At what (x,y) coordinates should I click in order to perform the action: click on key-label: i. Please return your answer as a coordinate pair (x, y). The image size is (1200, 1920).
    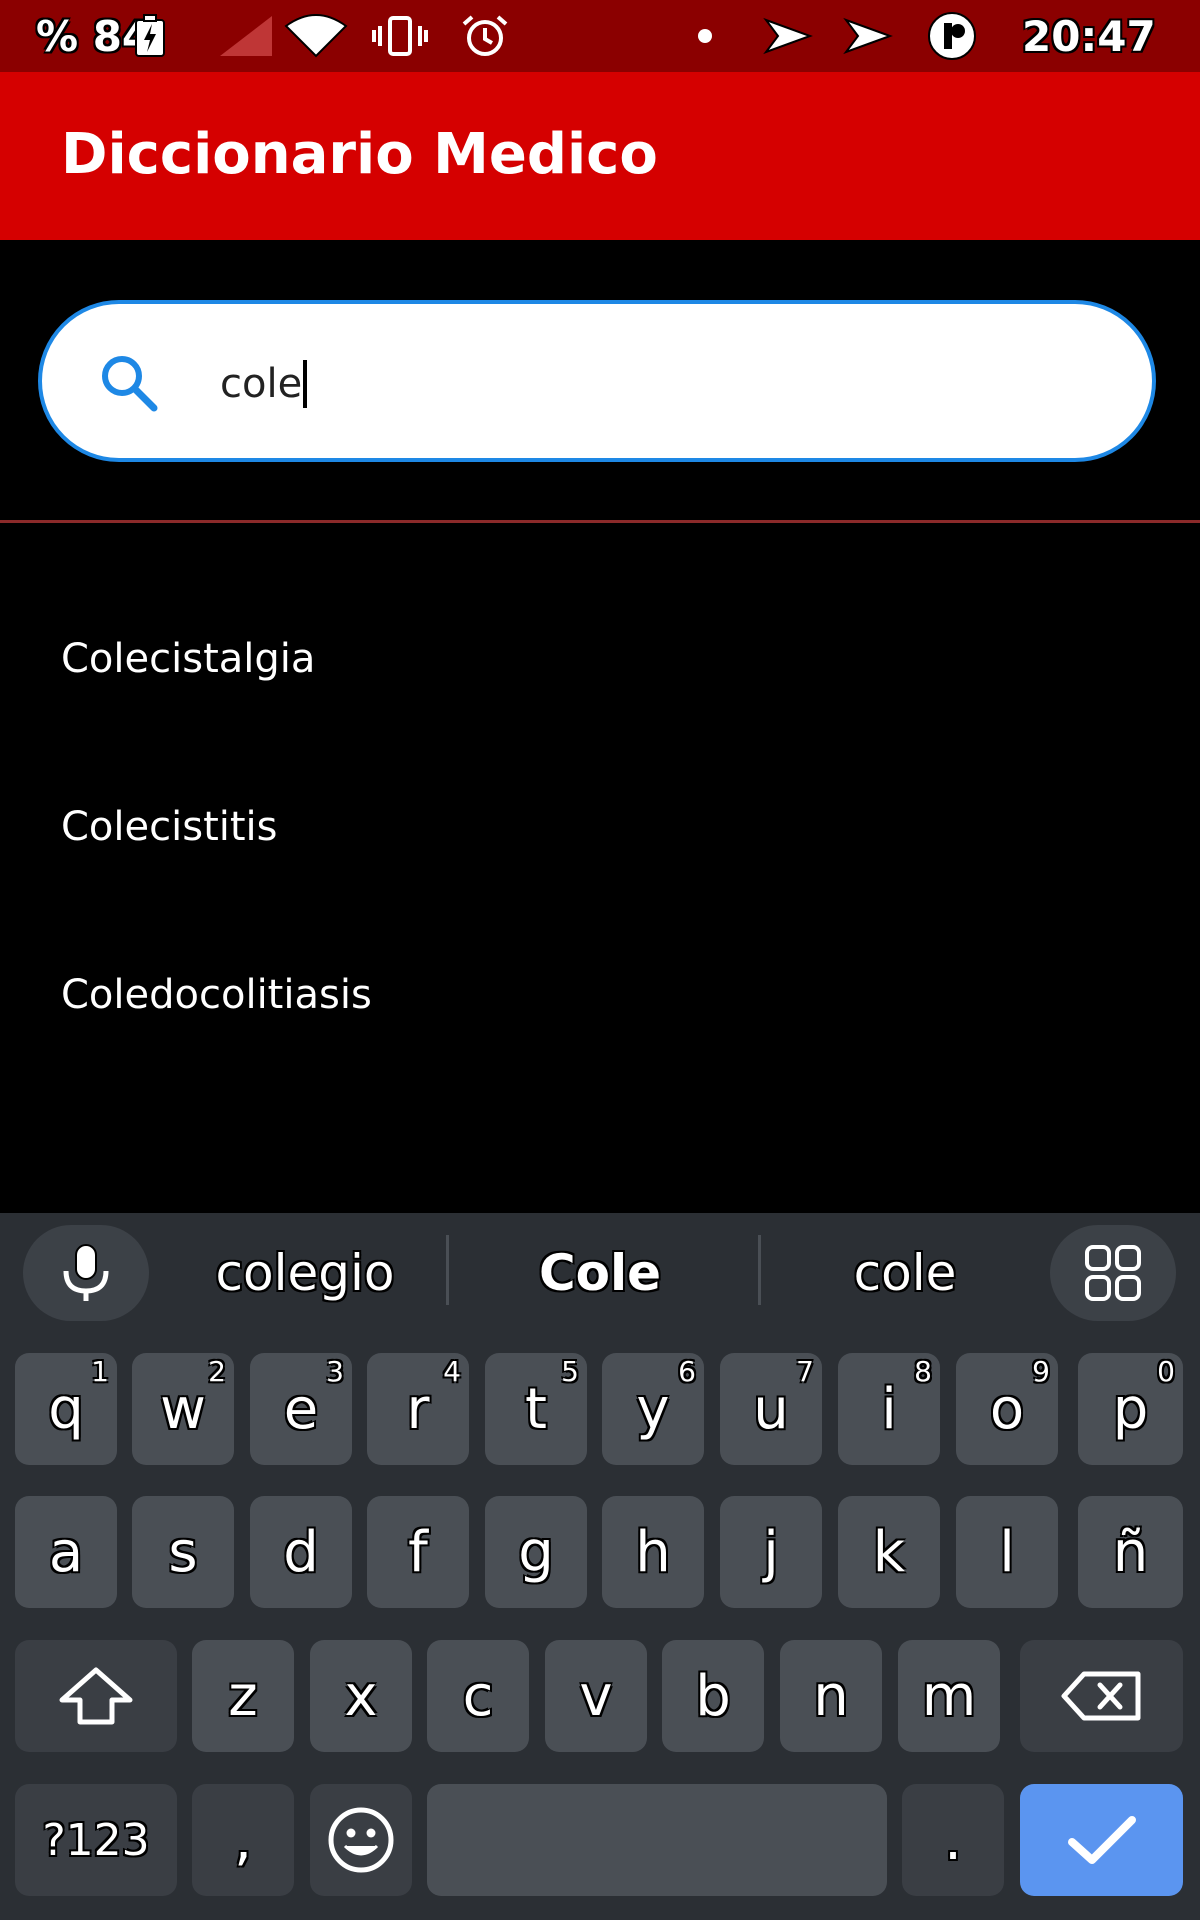
    Looking at the image, I should click on (889, 1409).